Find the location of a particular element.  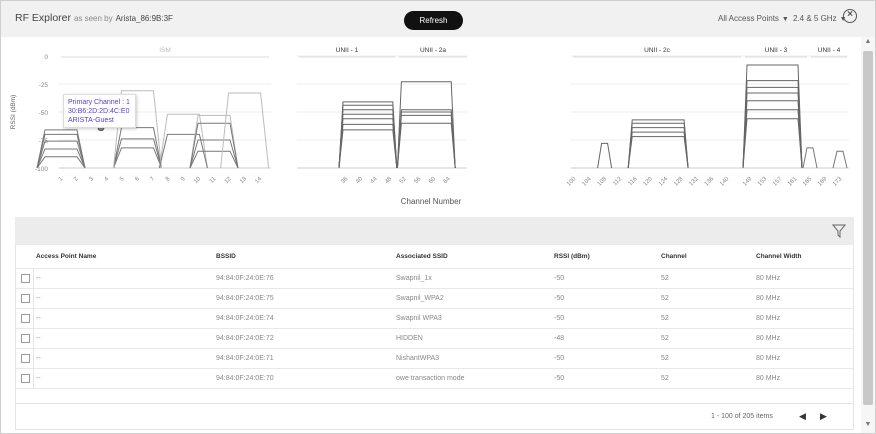

x-tick-label: 165 is located at coordinates (808, 182).